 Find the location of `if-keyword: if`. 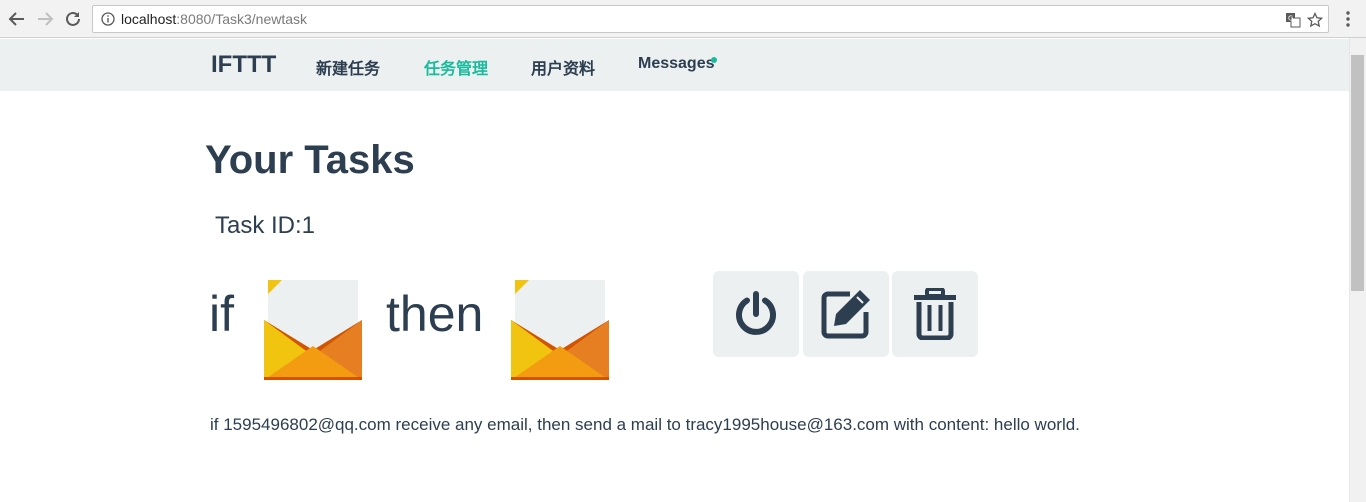

if-keyword: if is located at coordinates (221, 314).